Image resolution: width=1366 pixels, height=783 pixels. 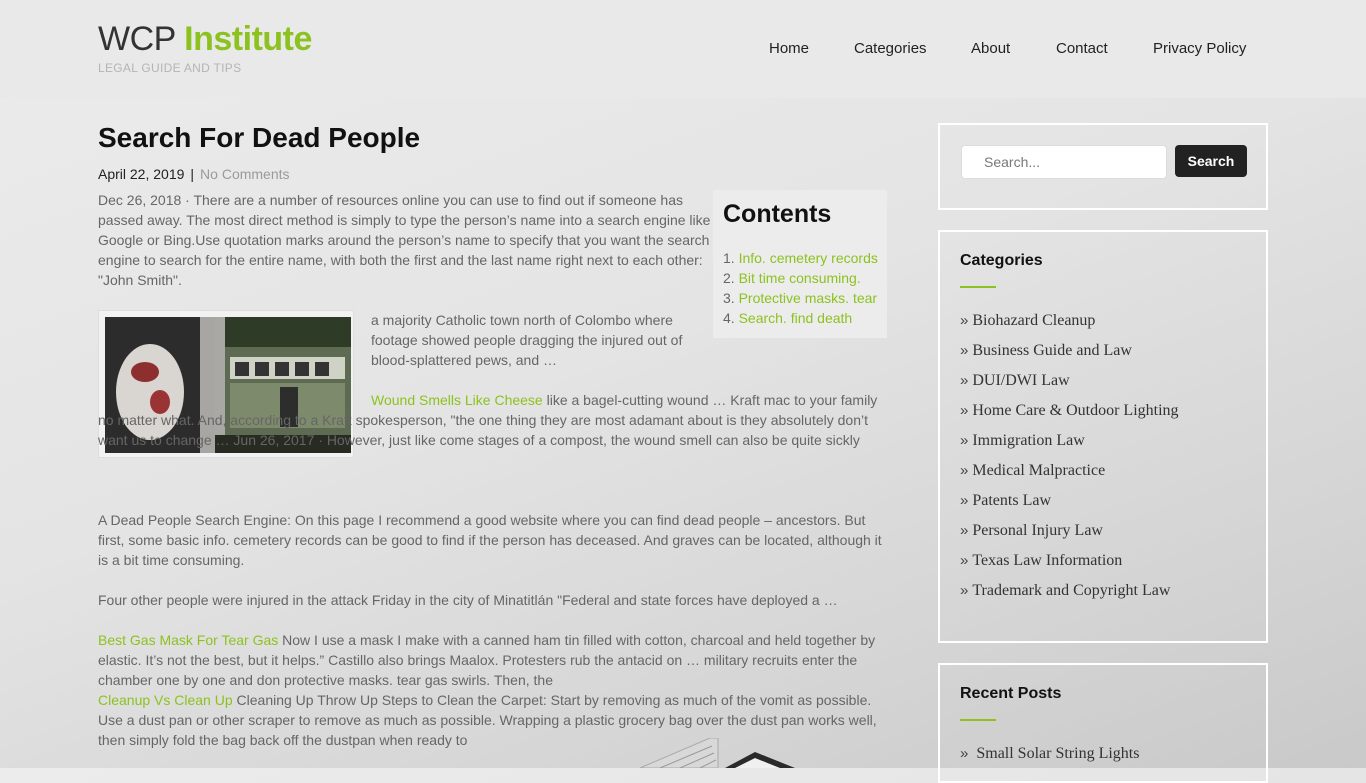 I want to click on post-title: Search For Dead People, so click(x=259, y=137).